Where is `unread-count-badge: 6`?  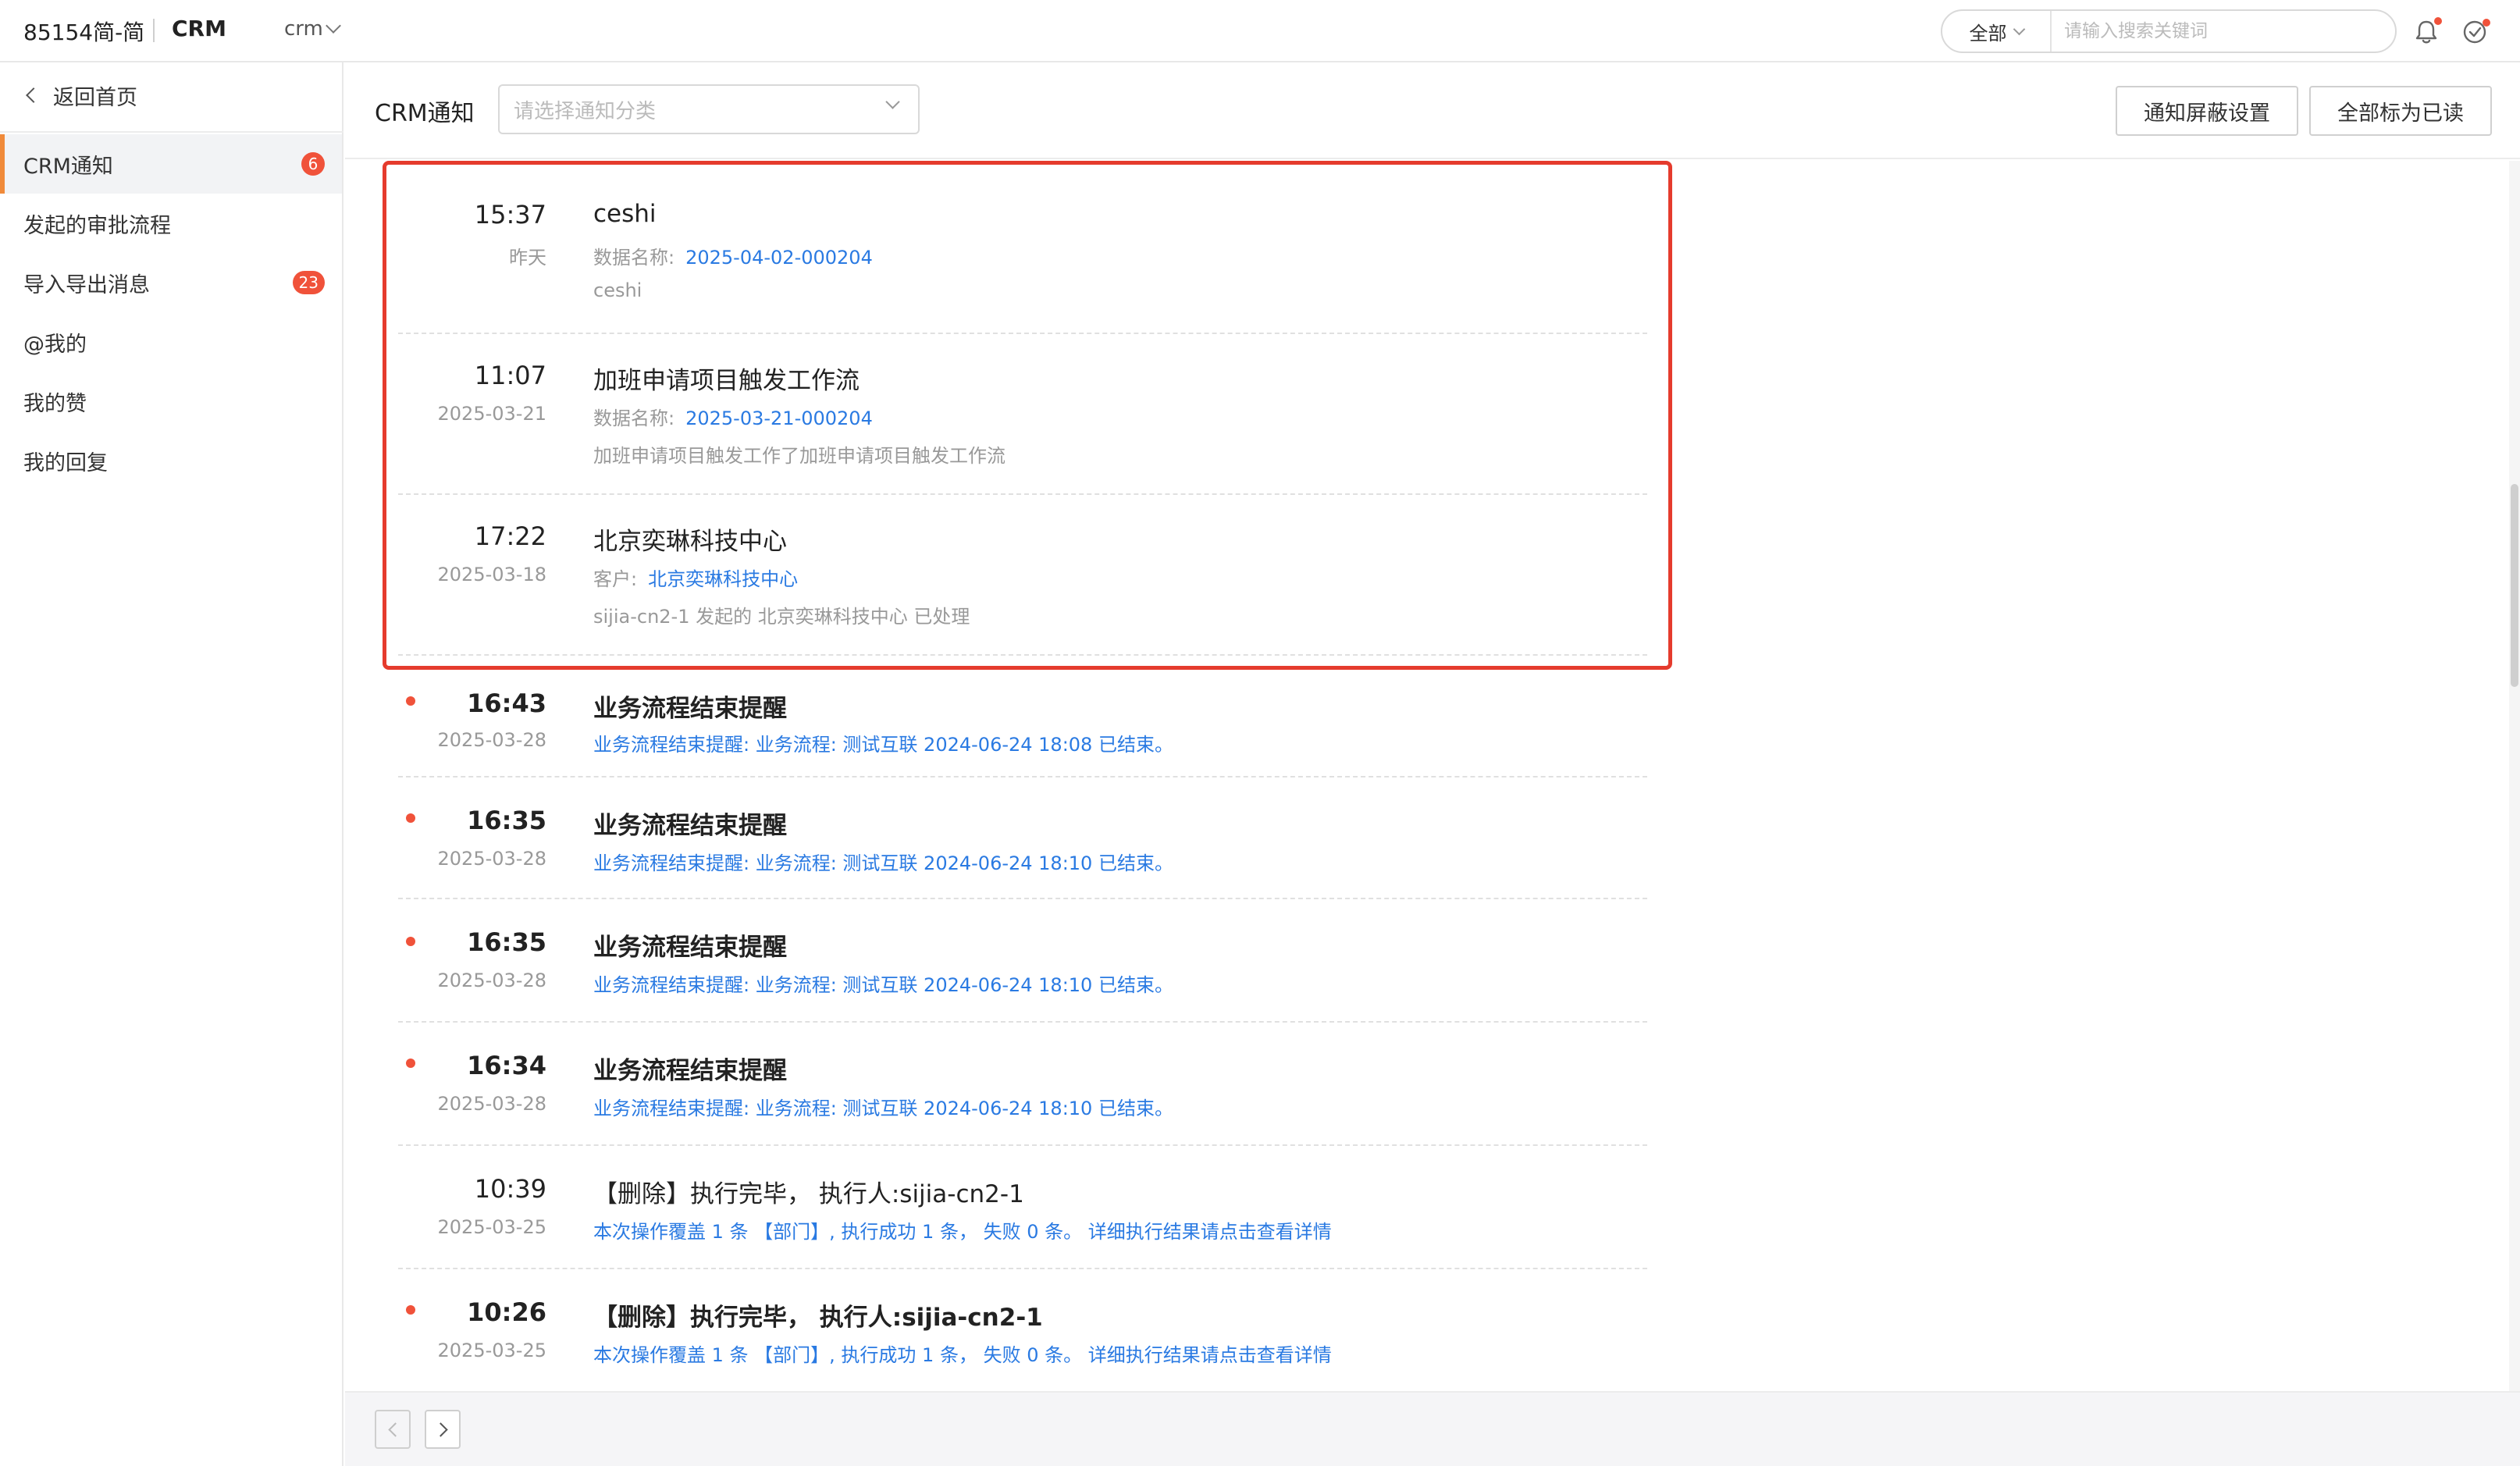 unread-count-badge: 6 is located at coordinates (313, 164).